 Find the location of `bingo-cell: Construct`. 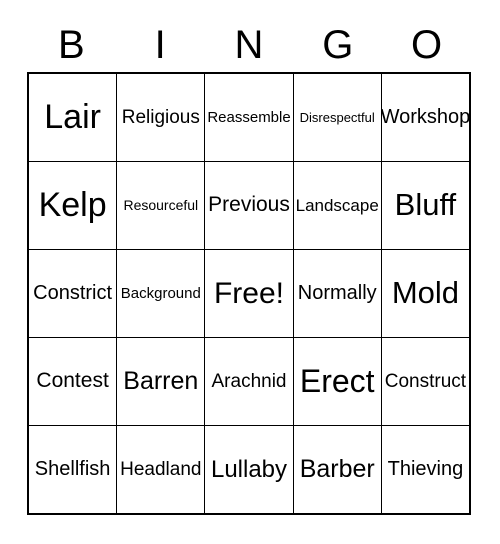

bingo-cell: Construct is located at coordinates (425, 381).